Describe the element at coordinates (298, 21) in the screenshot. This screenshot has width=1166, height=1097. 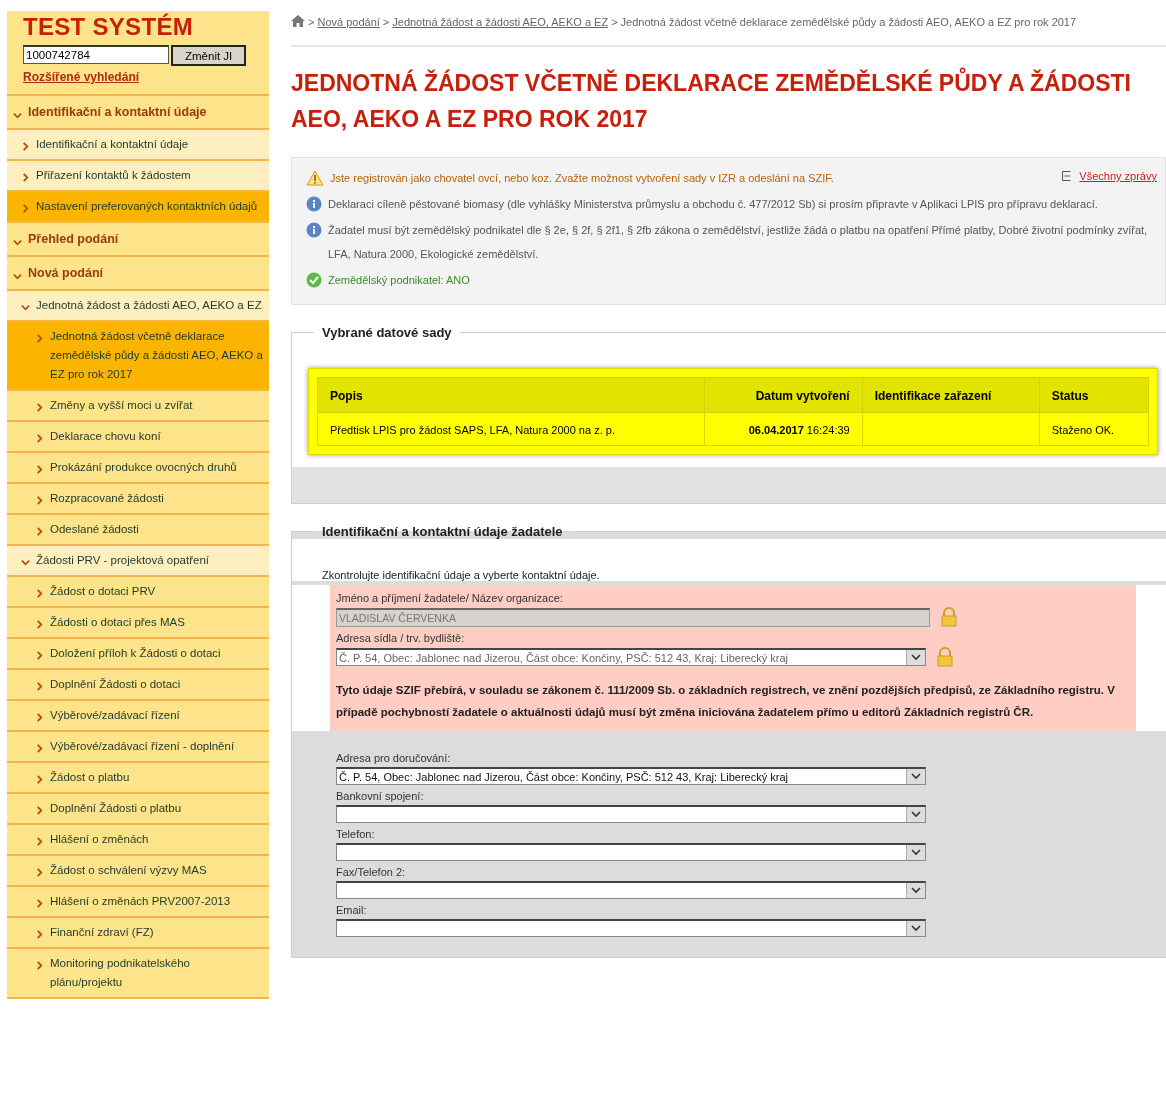
I see `home-icon` at that location.